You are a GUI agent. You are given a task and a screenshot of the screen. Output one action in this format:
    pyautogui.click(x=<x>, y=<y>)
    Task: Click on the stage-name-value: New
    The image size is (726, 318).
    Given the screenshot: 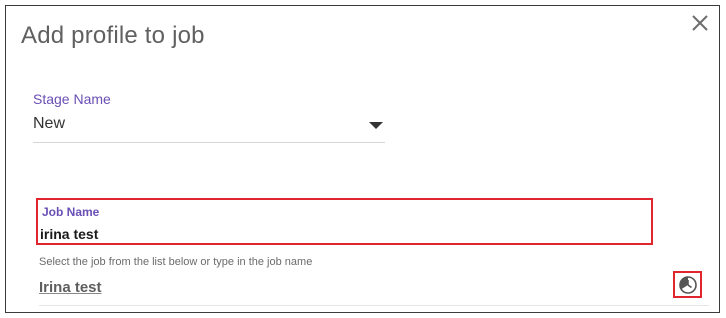 What is the action you would take?
    pyautogui.click(x=49, y=123)
    